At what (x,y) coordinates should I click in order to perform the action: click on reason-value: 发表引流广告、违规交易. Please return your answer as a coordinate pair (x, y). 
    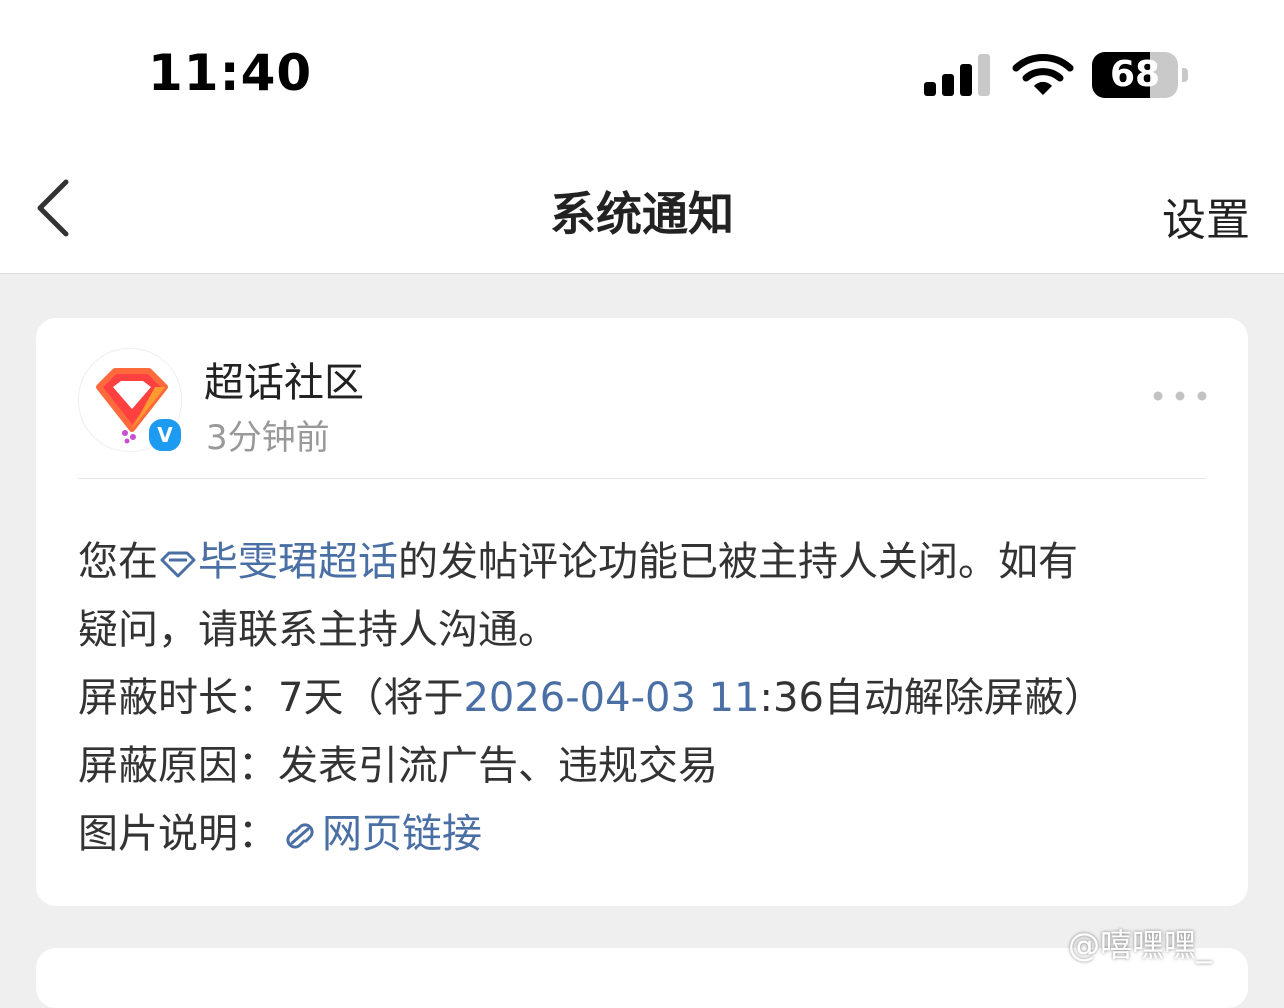
    Looking at the image, I should click on (498, 766).